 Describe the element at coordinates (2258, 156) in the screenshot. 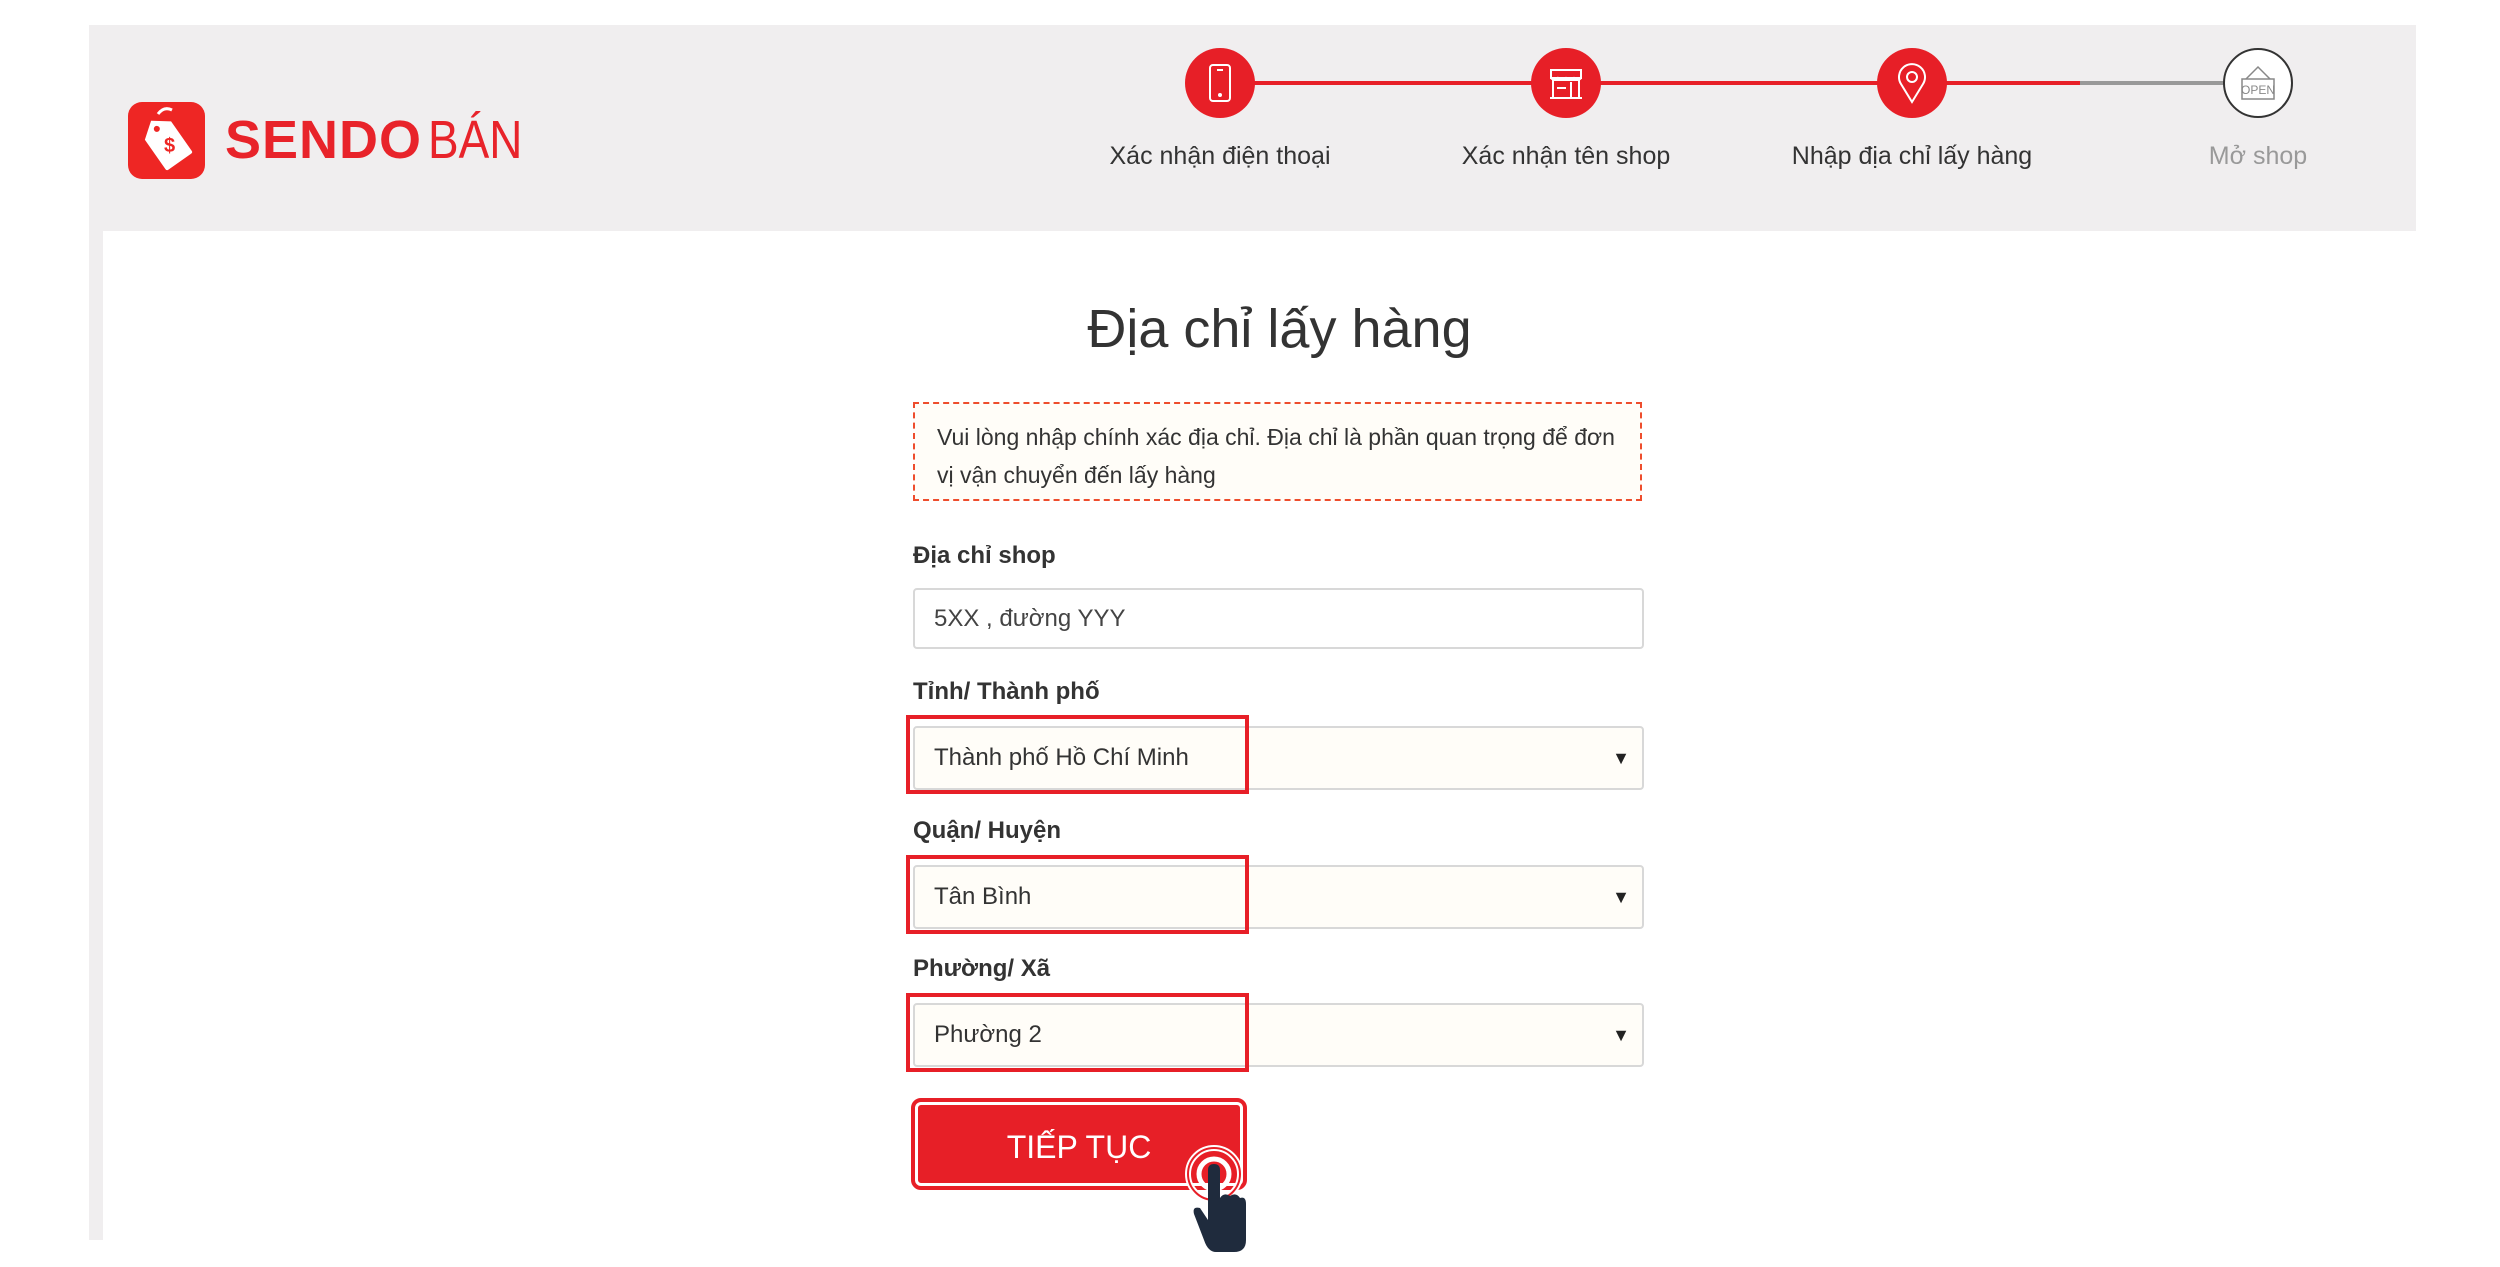

I see `step-label: Mở shop` at that location.